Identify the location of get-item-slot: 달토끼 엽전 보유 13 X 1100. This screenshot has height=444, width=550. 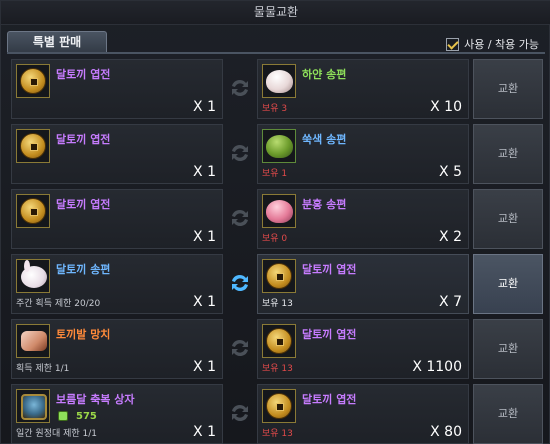
(363, 349).